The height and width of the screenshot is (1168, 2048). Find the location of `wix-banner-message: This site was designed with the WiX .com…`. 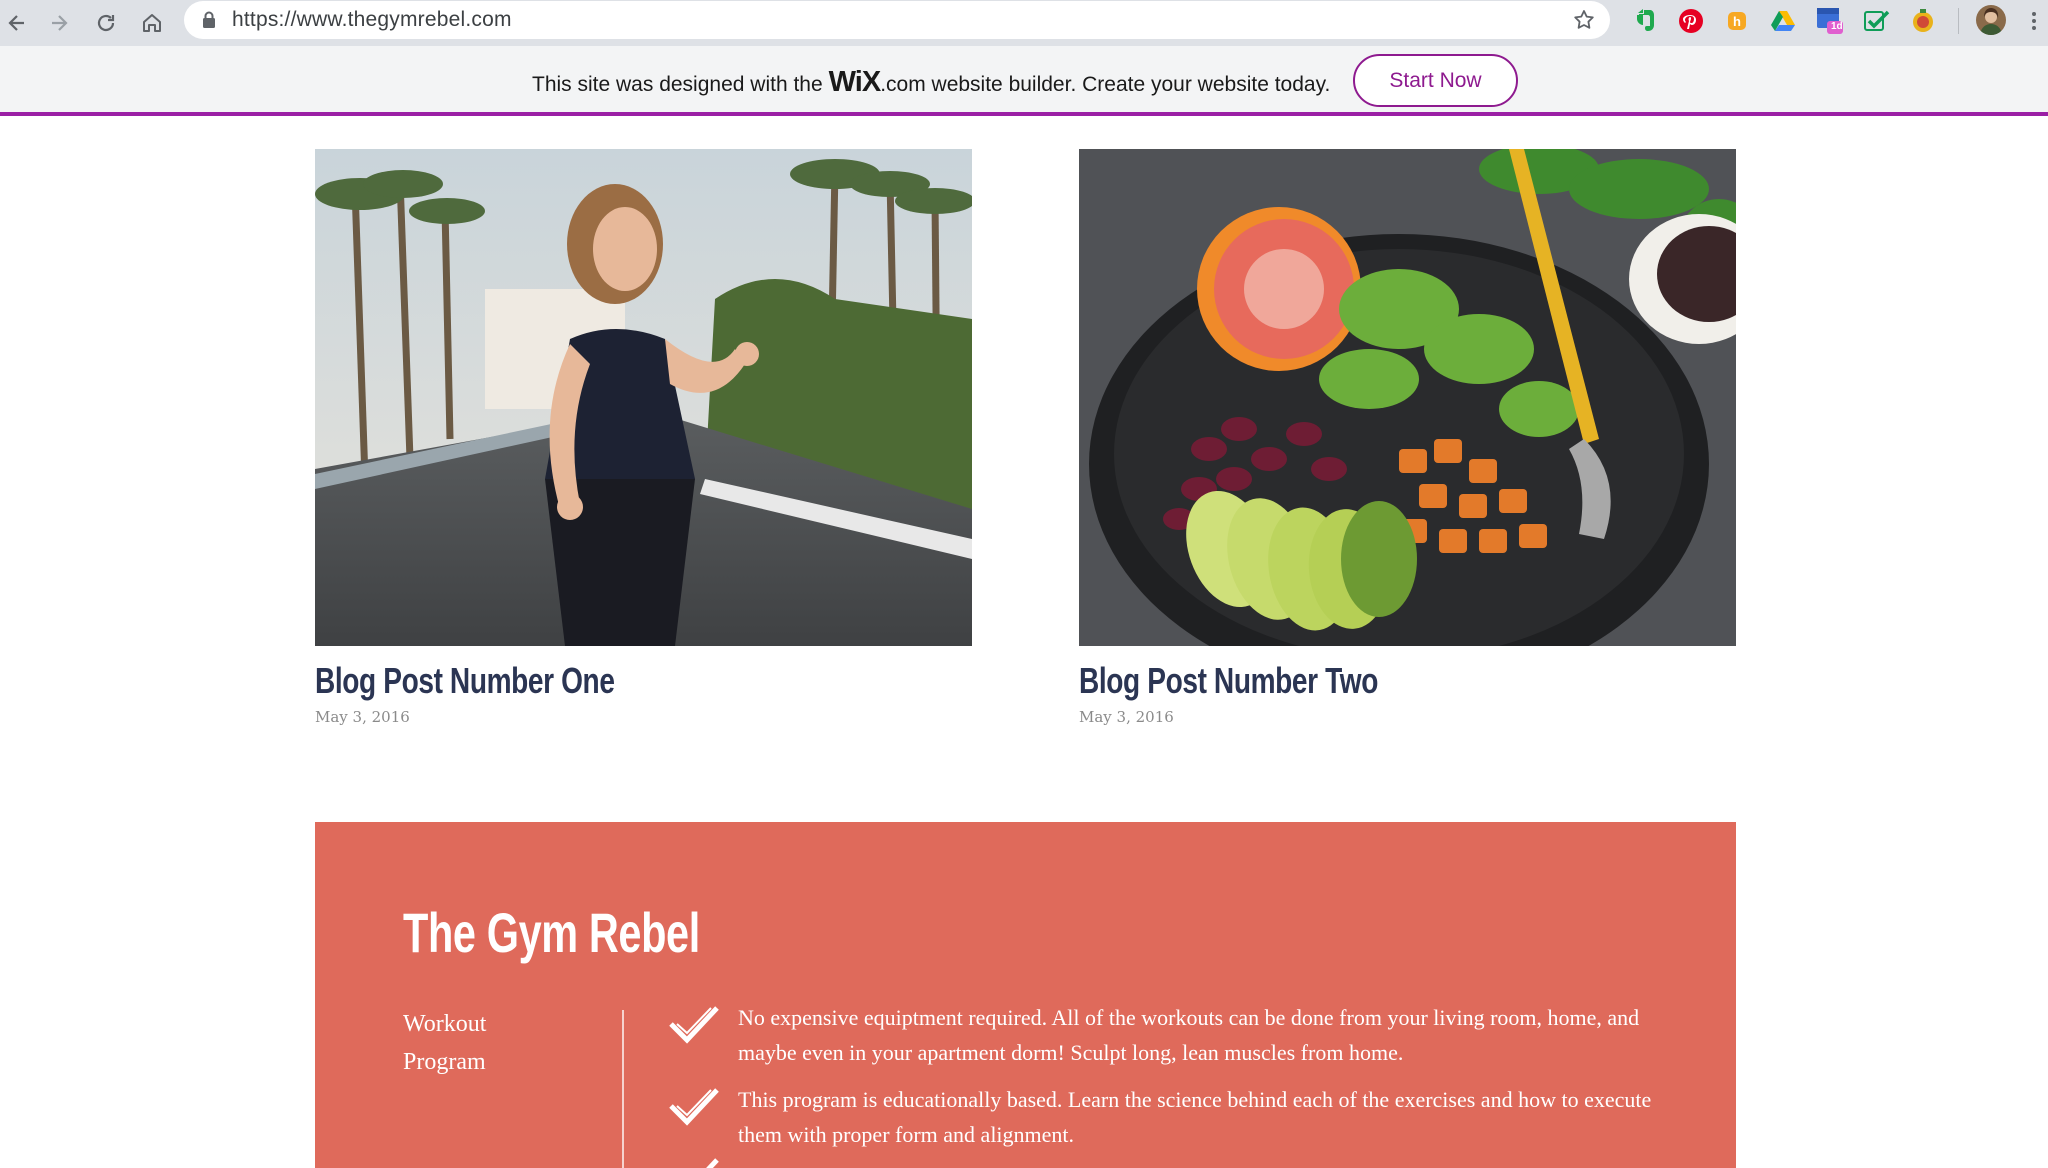

wix-banner-message: This site was designed with the WiX .com… is located at coordinates (931, 82).